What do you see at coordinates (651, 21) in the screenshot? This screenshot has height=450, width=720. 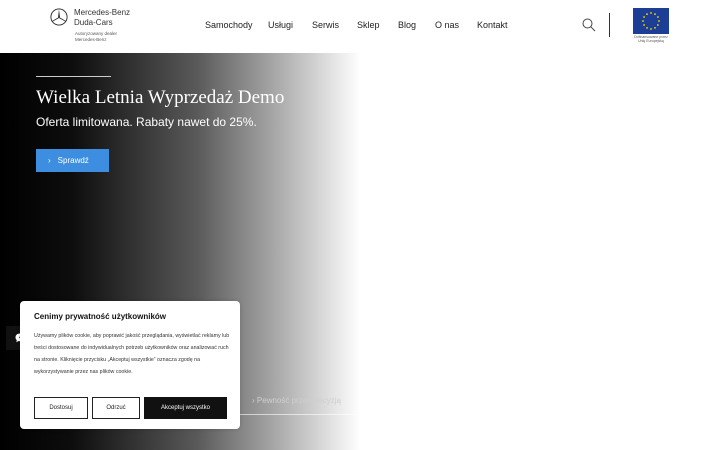 I see `eu-flag-icon` at bounding box center [651, 21].